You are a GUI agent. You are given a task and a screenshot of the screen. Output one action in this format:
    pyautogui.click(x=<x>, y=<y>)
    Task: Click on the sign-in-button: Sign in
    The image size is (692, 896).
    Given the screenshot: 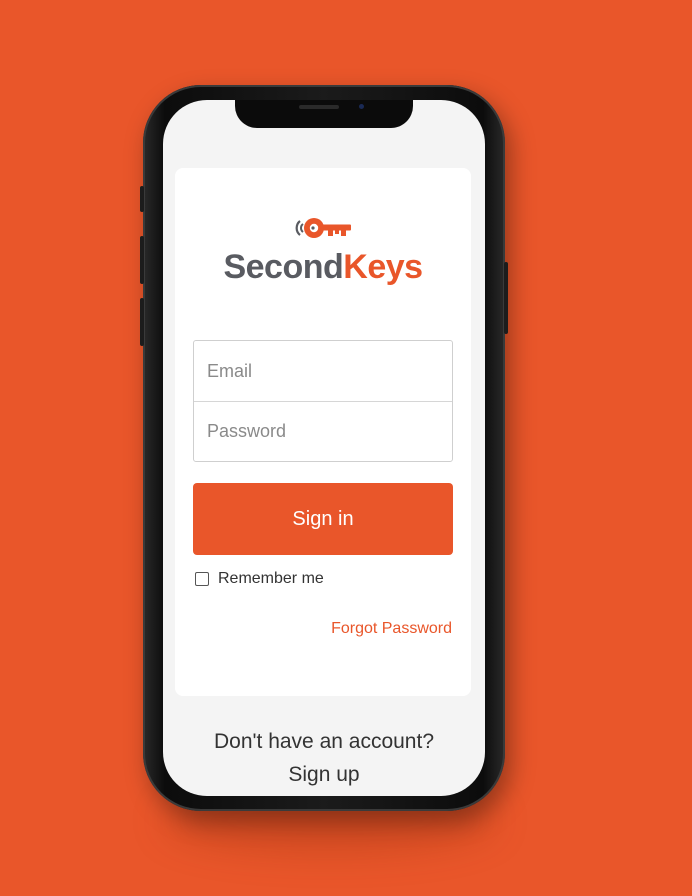 What is the action you would take?
    pyautogui.click(x=323, y=519)
    